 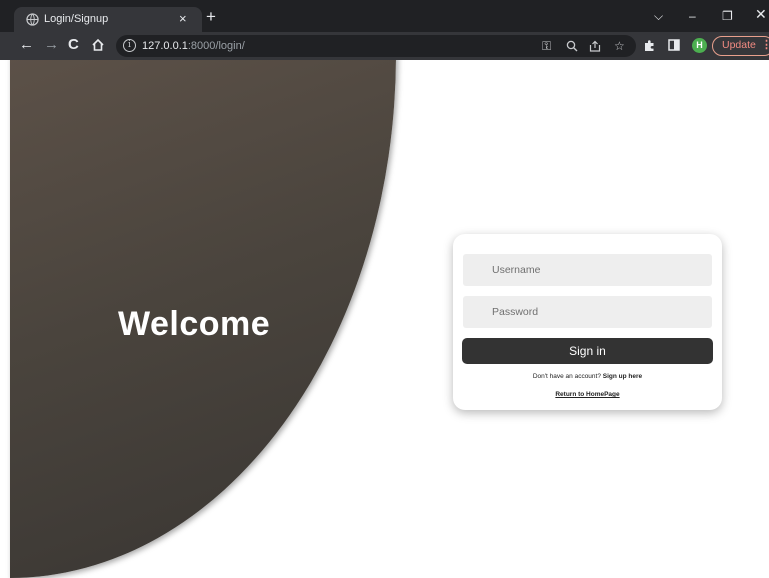 I want to click on tab-strip: Login/Signup × + ⌵ – ❐ ✕, so click(x=384, y=16).